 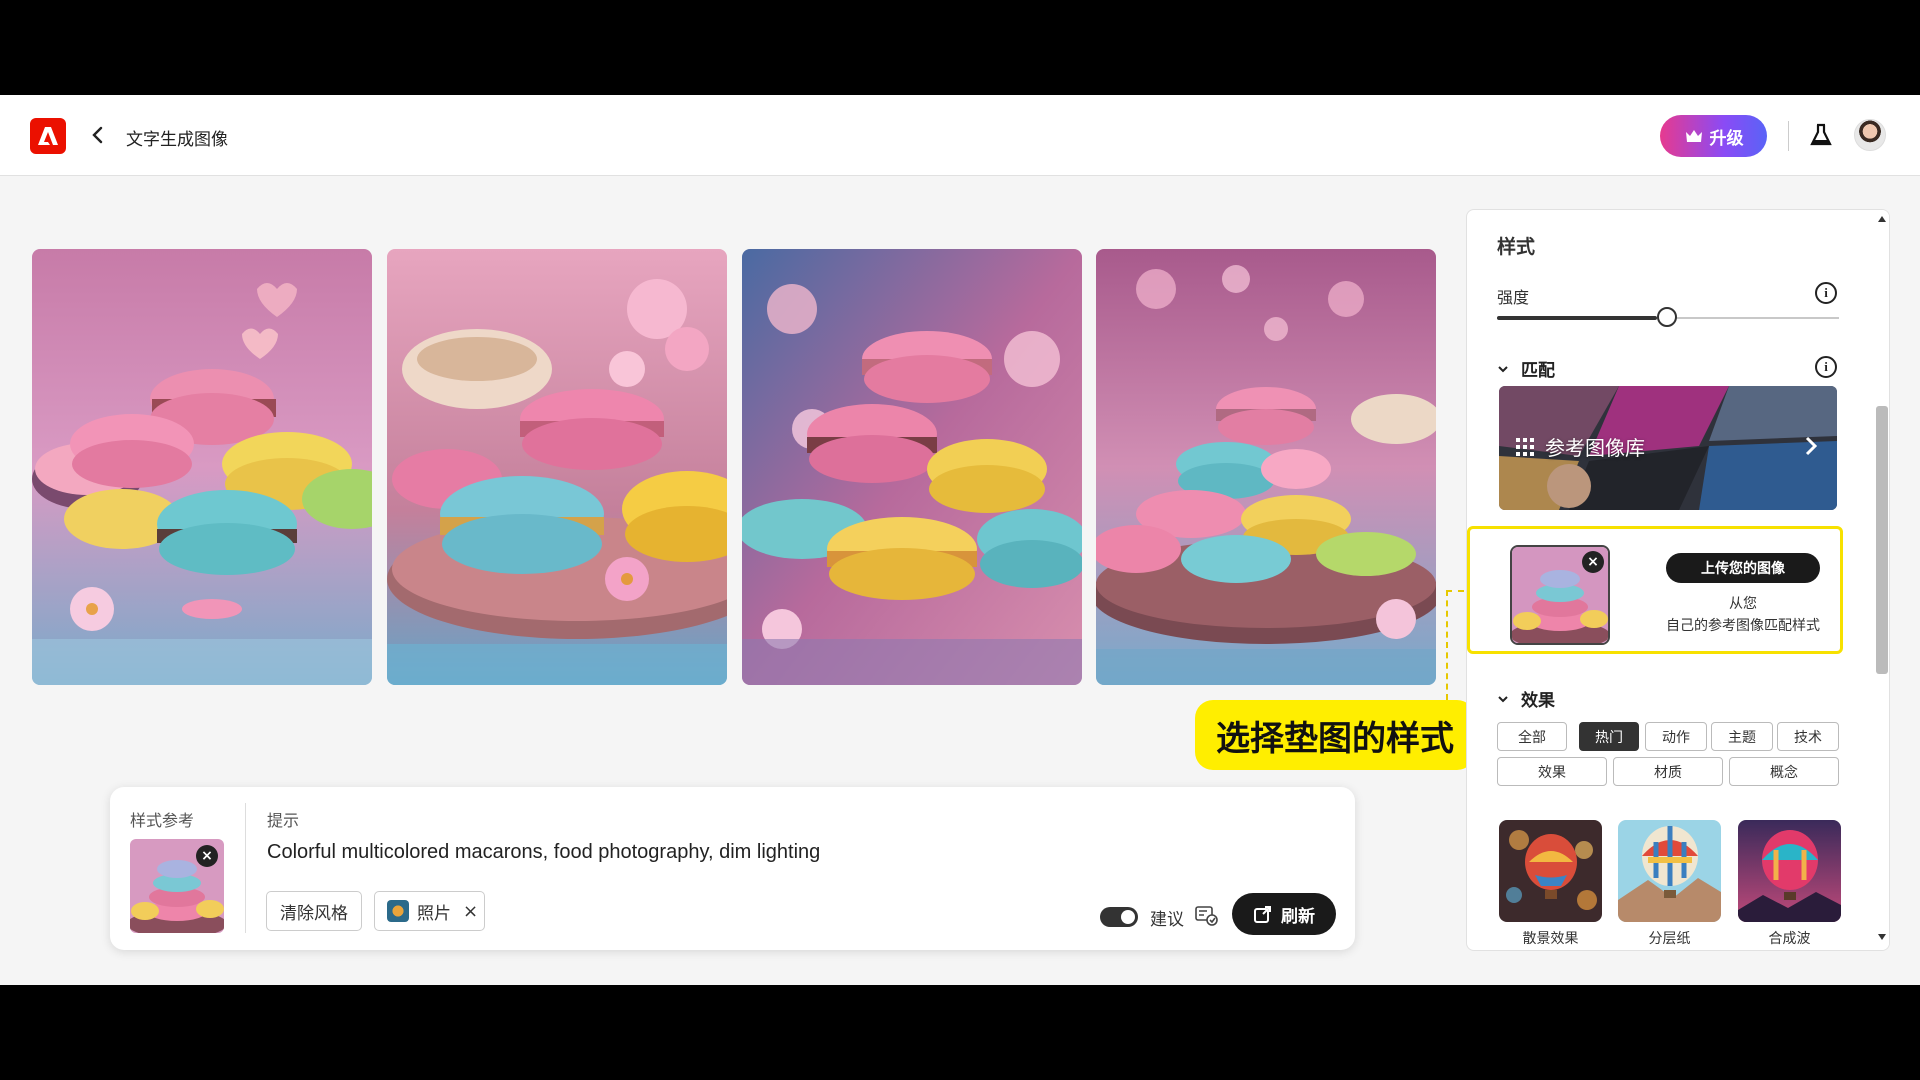 I want to click on prompt-label: 提示, so click(x=283, y=820).